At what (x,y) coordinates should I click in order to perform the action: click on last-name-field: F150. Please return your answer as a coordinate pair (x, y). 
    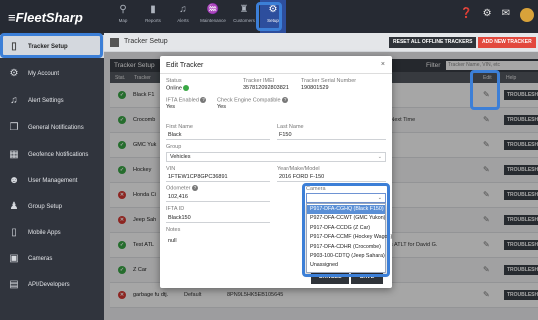
    Looking at the image, I should click on (331, 135).